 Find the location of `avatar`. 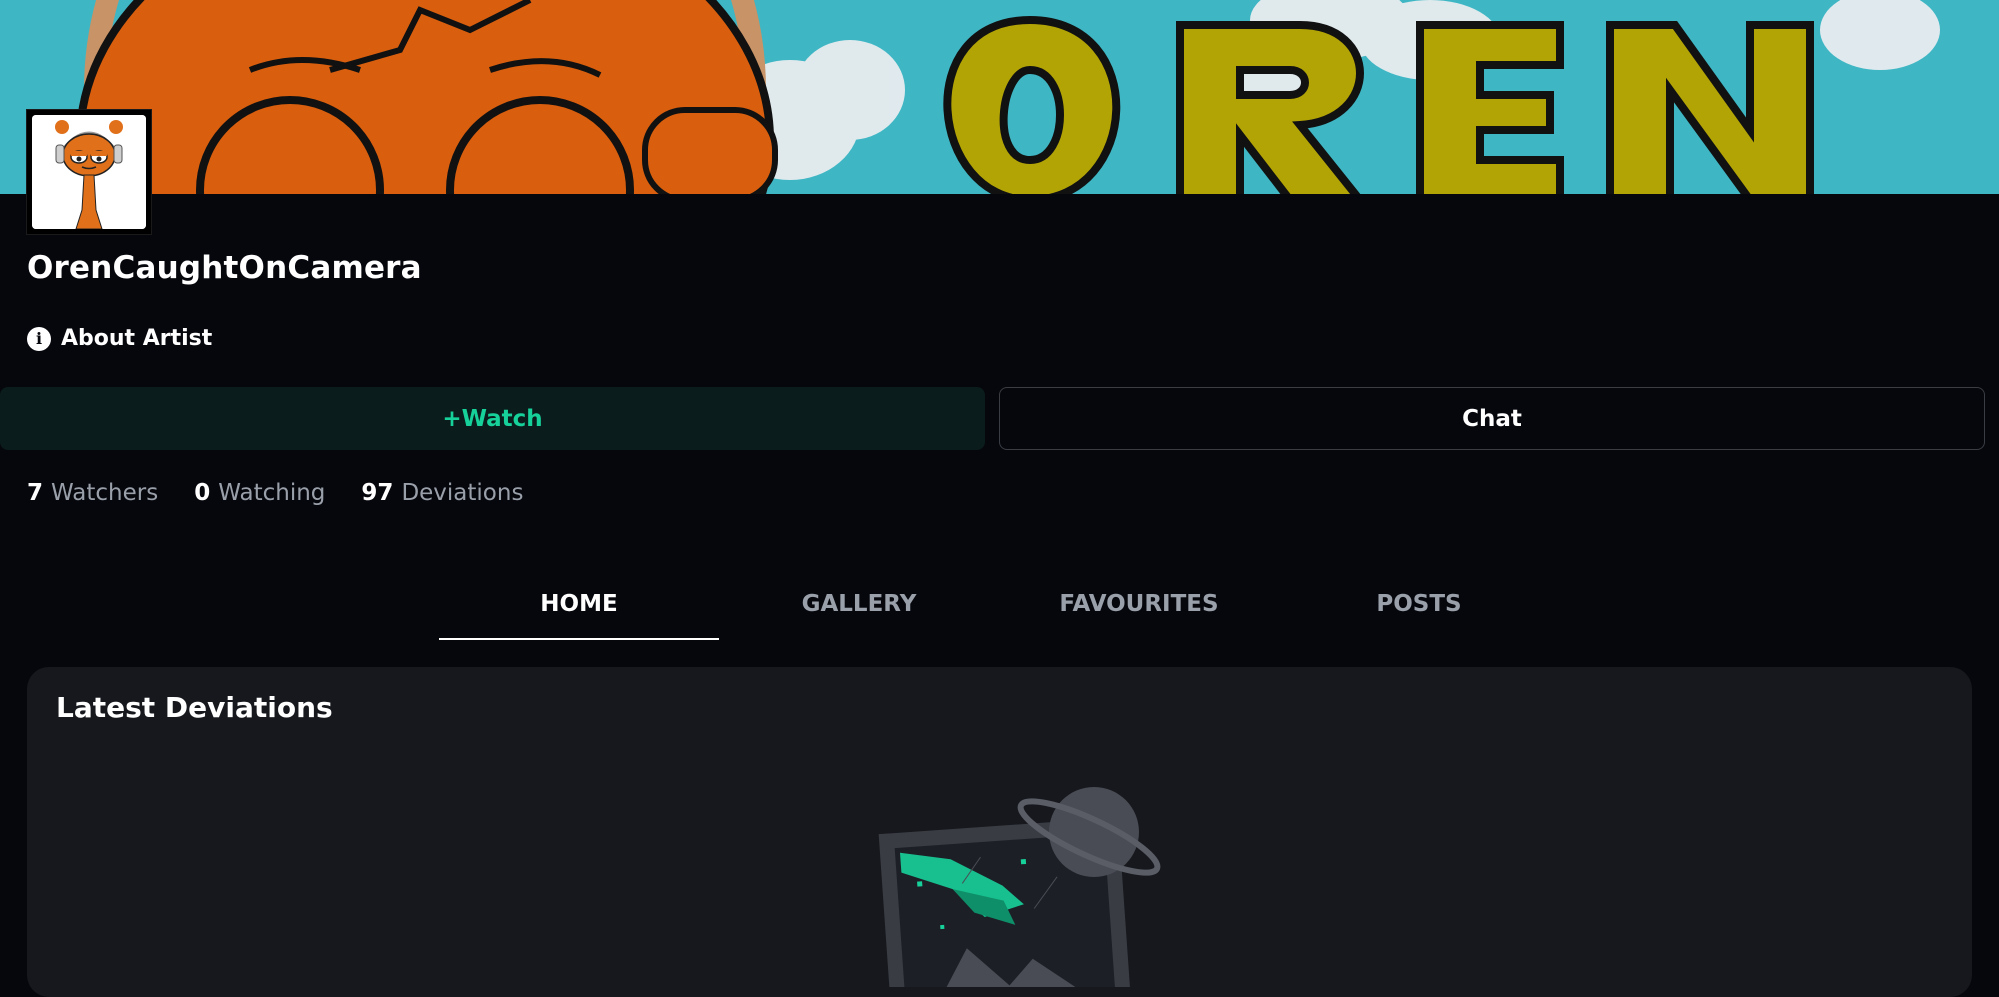

avatar is located at coordinates (89, 172).